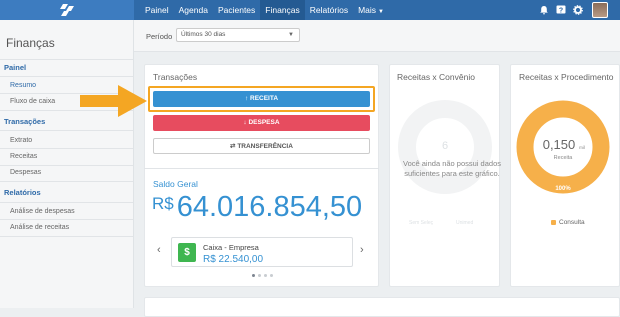 Image resolution: width=620 pixels, height=317 pixels. I want to click on nav-mais: Mais ▼, so click(371, 10).